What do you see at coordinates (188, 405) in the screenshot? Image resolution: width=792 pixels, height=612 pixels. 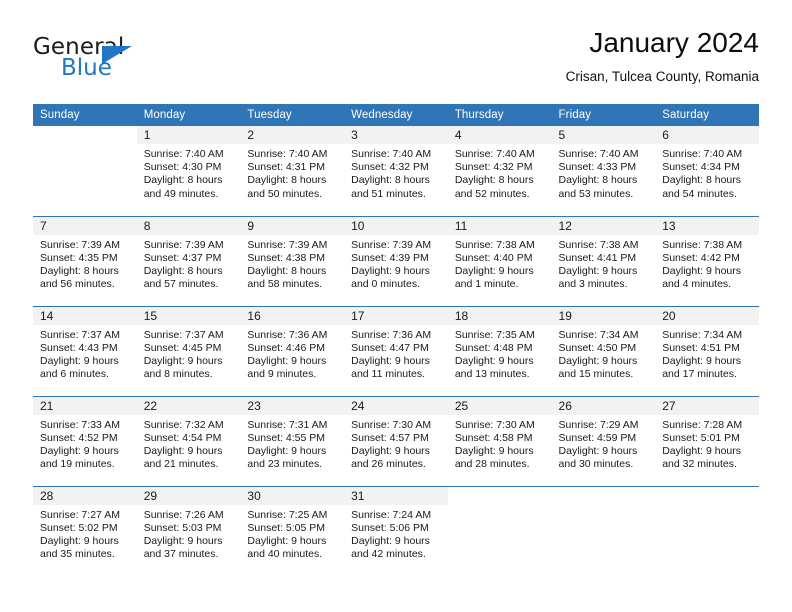 I see `day-number: 22` at bounding box center [188, 405].